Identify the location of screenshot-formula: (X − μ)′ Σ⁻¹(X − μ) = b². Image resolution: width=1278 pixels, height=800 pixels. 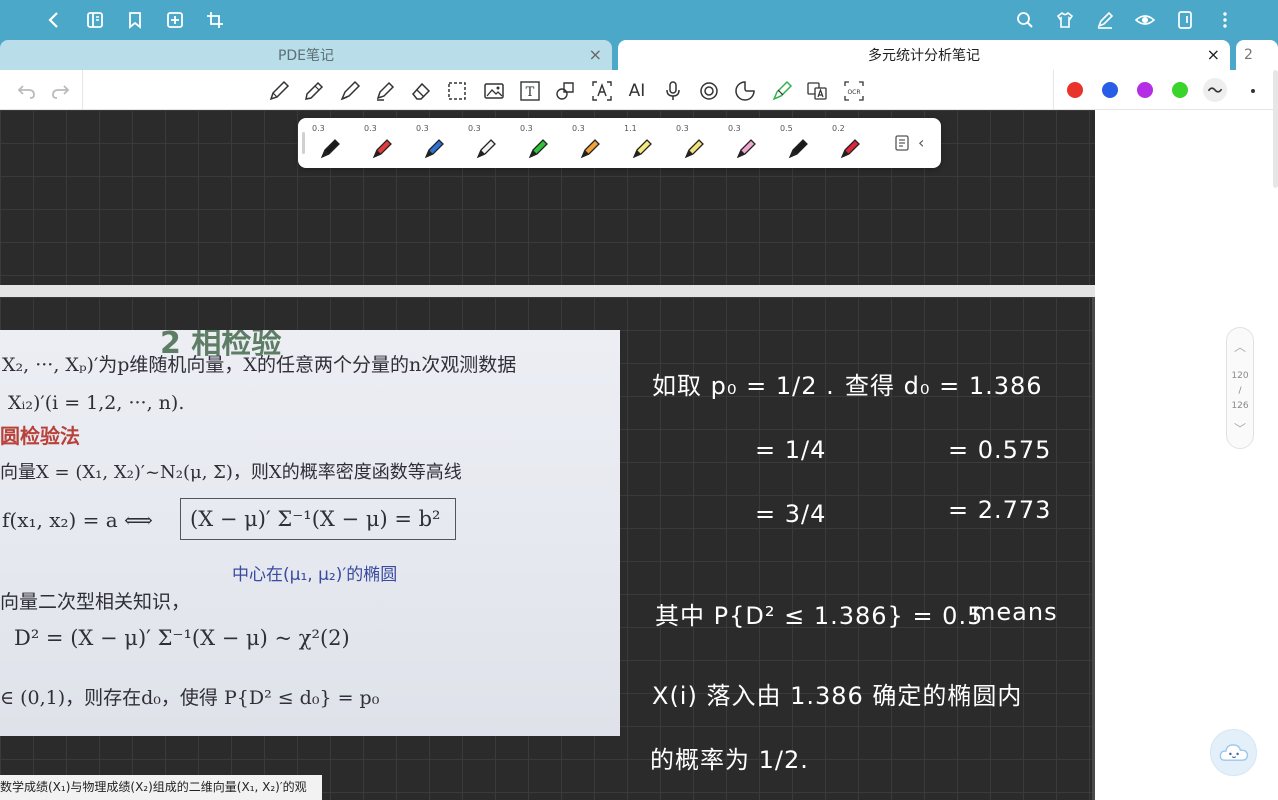
(315, 519).